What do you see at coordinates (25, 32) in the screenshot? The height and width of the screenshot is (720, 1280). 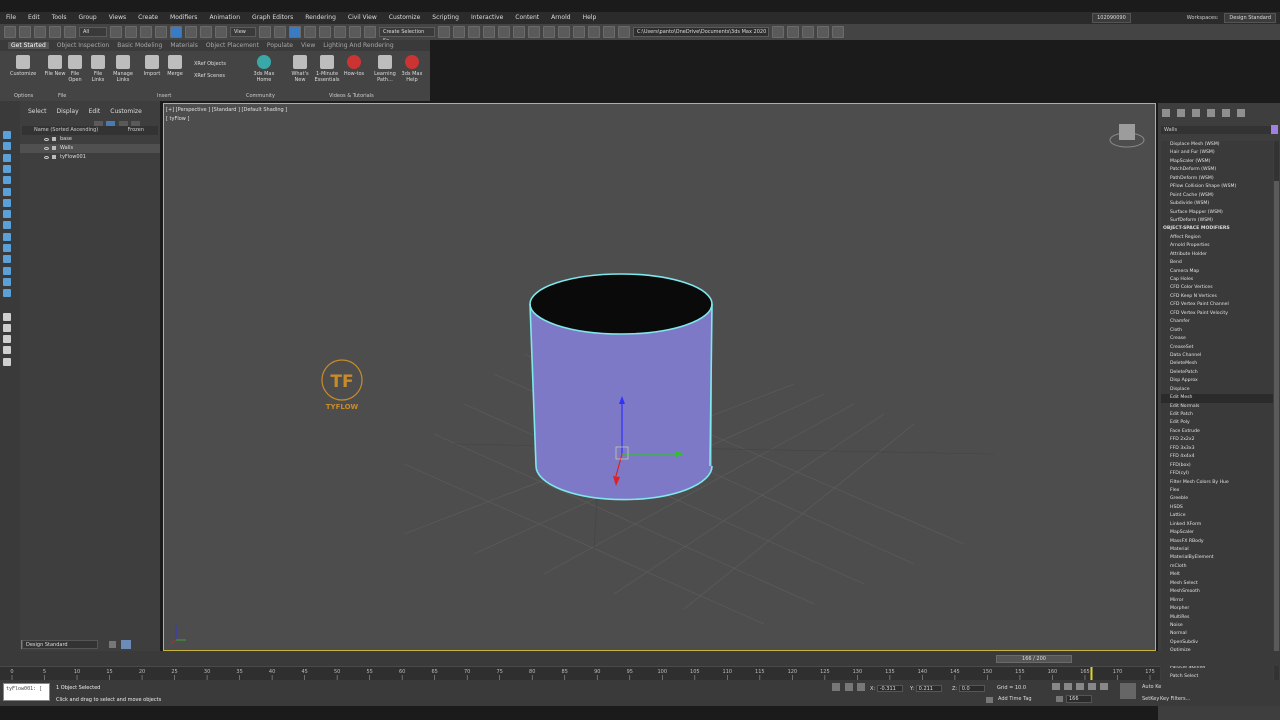 I see `redo-icon` at bounding box center [25, 32].